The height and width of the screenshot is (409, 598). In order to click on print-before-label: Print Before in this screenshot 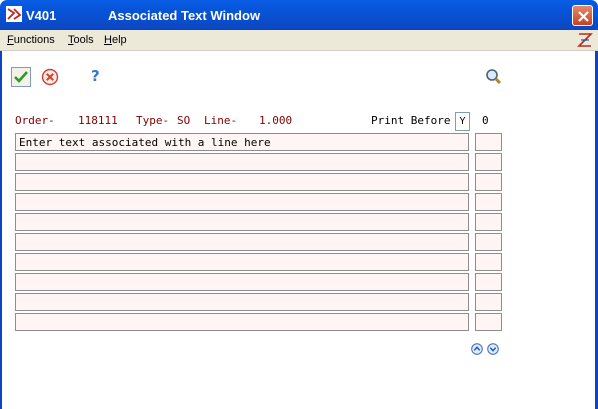, I will do `click(411, 120)`.